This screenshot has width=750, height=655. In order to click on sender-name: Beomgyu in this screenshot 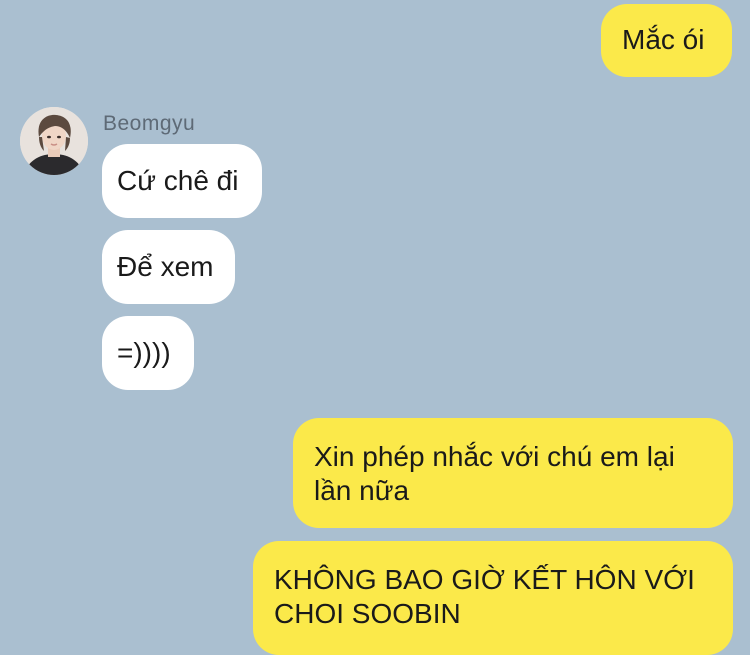, I will do `click(149, 123)`.